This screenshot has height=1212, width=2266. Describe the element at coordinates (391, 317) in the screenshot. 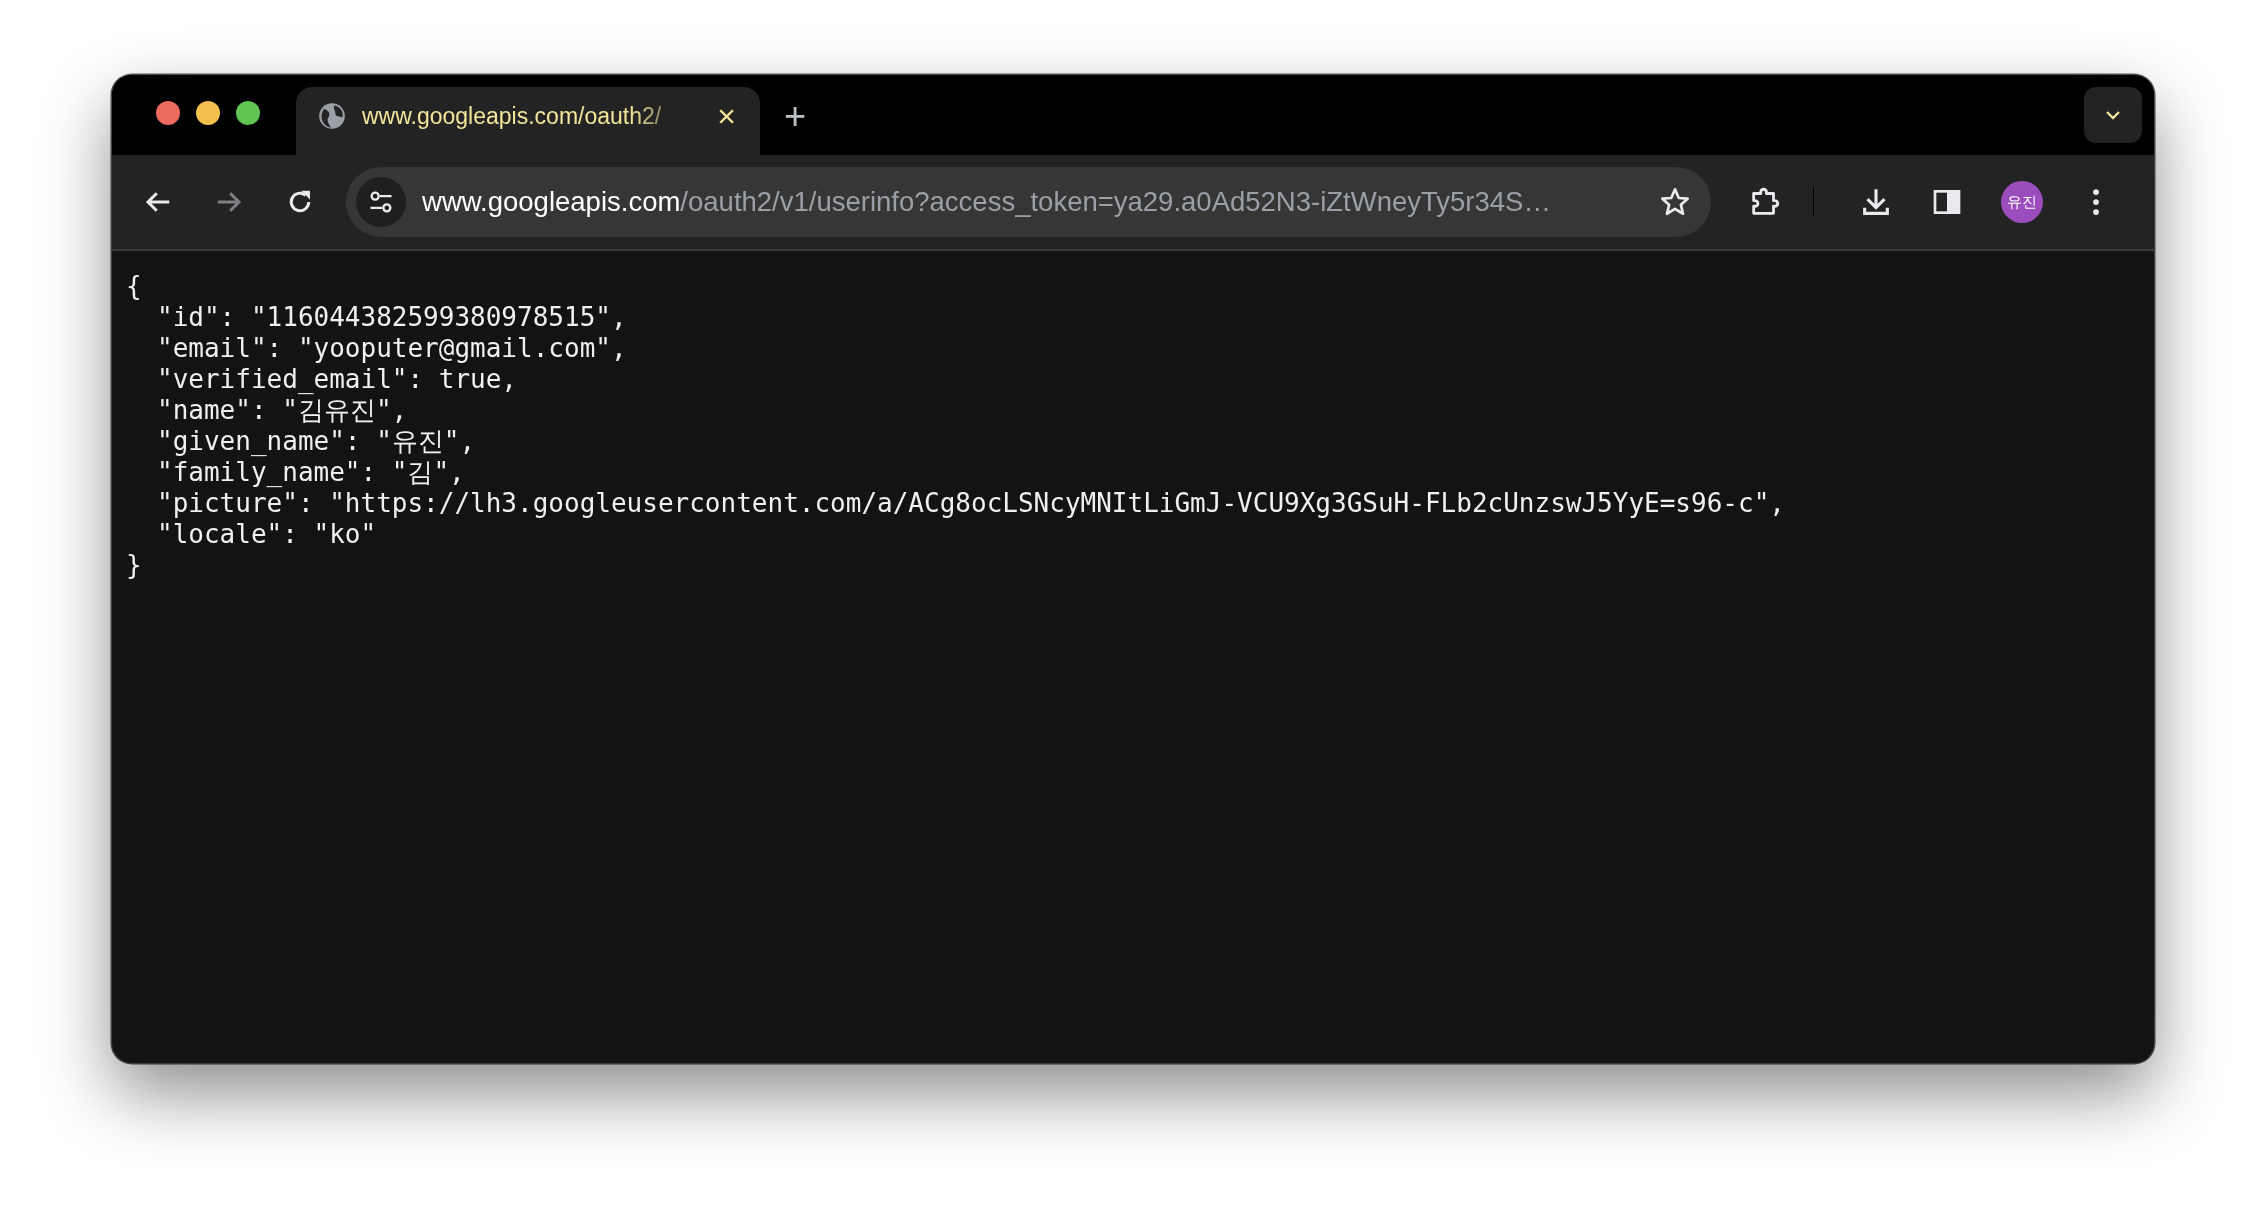

I see `json-line: "id": "116044382599380978515",` at that location.